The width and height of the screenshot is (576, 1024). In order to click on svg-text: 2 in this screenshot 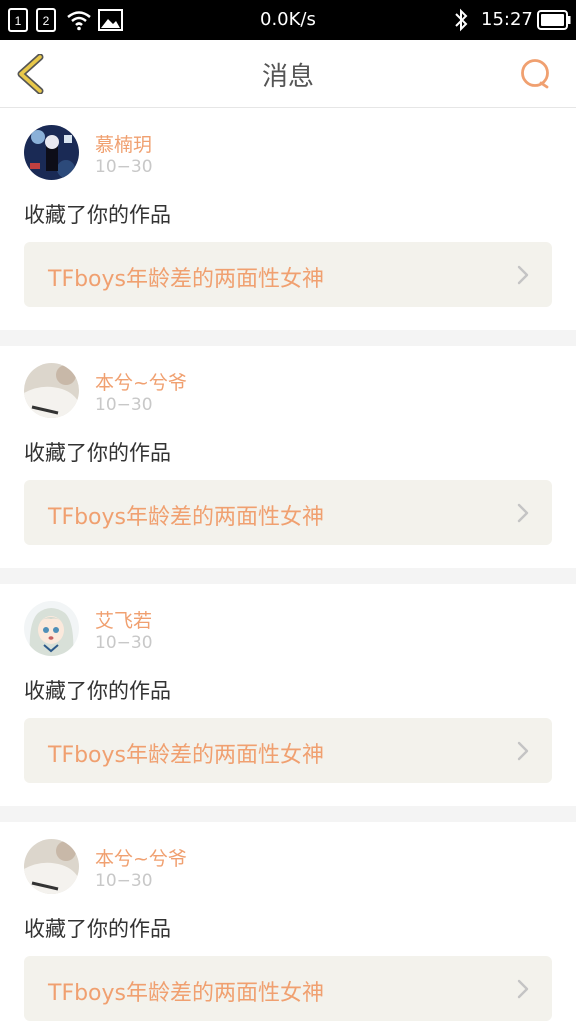, I will do `click(46, 21)`.